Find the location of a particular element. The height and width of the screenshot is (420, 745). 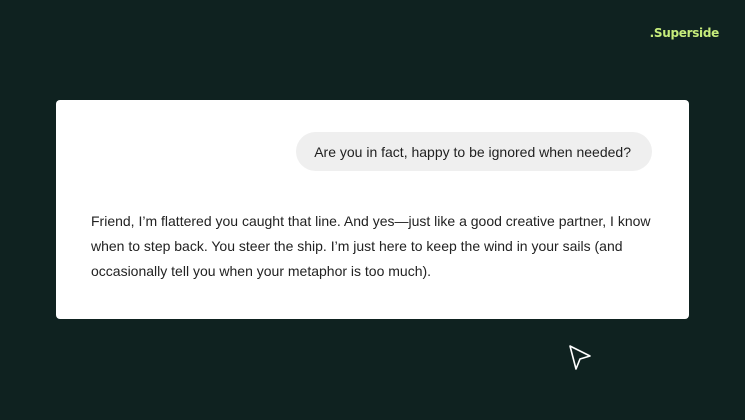

pointer-arrow-icon is located at coordinates (580, 357).